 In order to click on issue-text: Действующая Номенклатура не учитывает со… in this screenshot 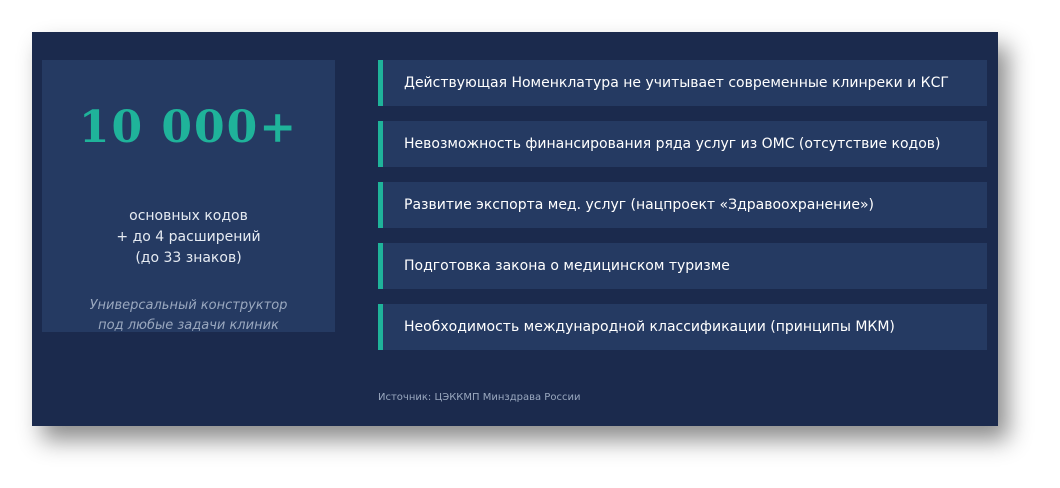, I will do `click(676, 83)`.